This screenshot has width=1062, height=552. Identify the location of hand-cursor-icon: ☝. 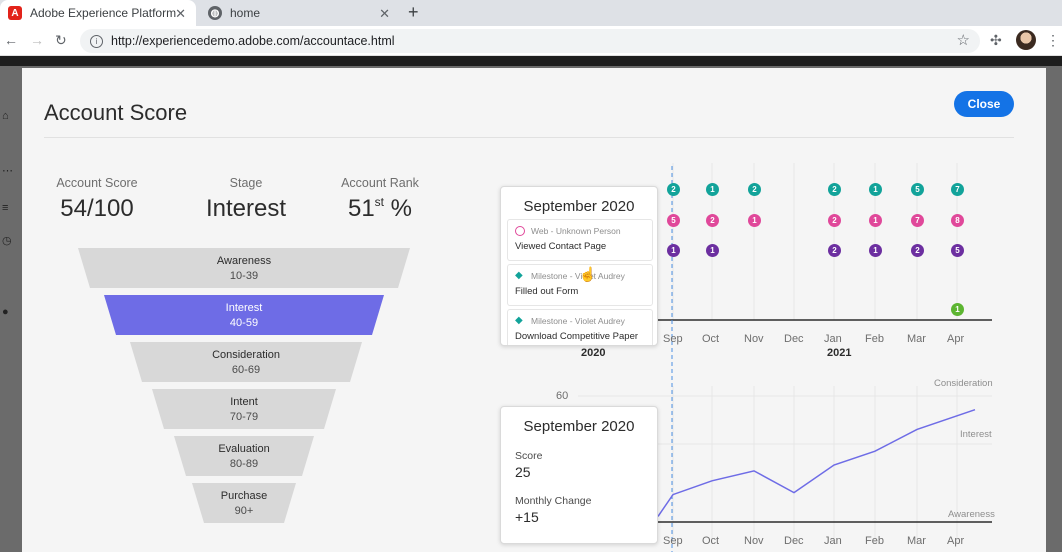
(588, 274).